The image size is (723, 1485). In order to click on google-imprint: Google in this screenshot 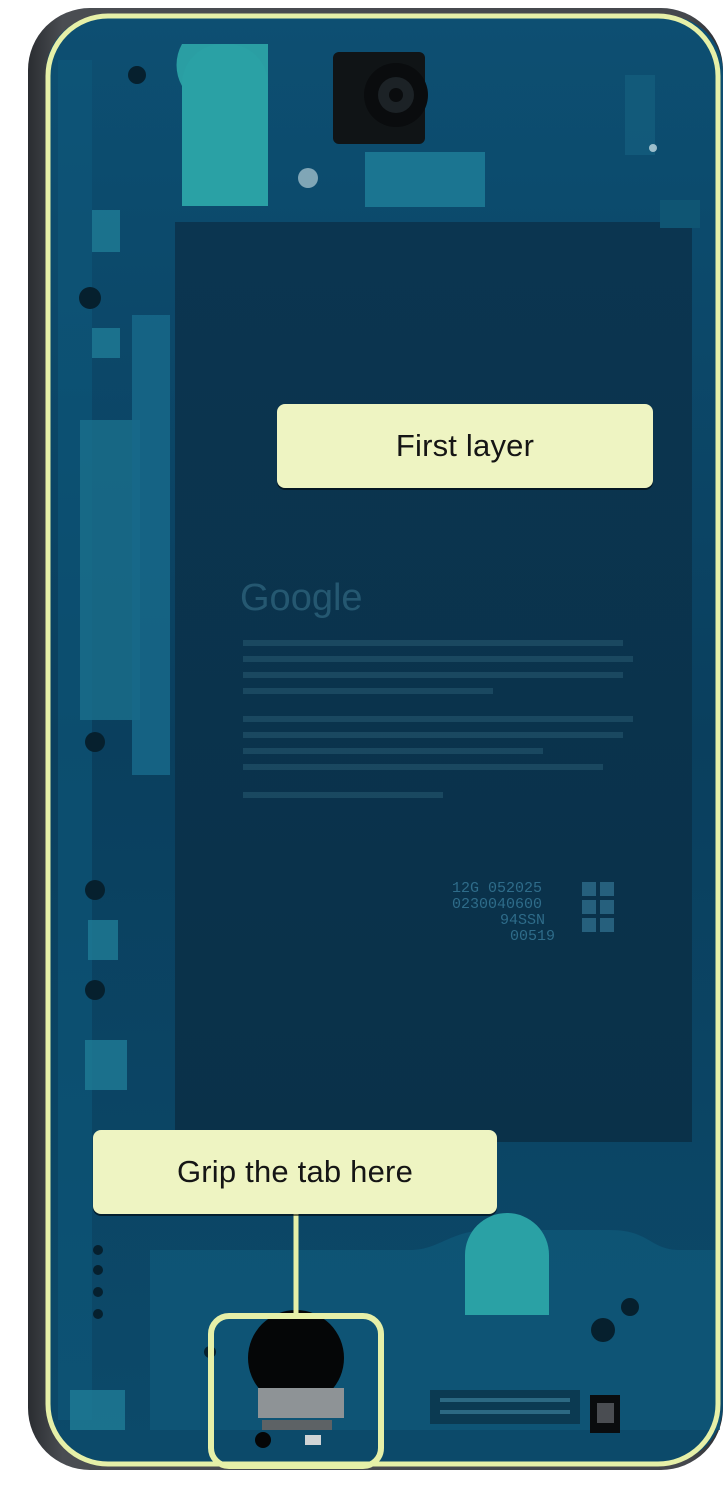, I will do `click(301, 598)`.